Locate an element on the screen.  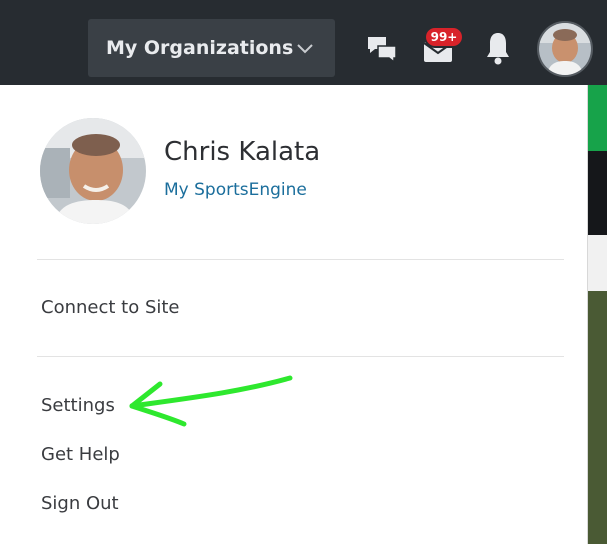
menu-item-settings: Settings is located at coordinates (78, 405).